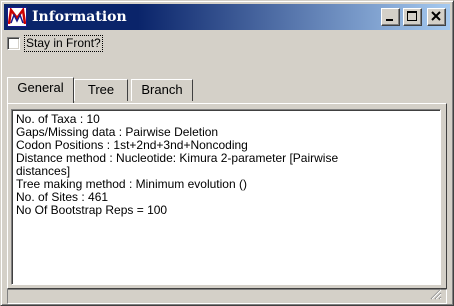 This screenshot has width=454, height=306. I want to click on tab-branch: Branch, so click(162, 90).